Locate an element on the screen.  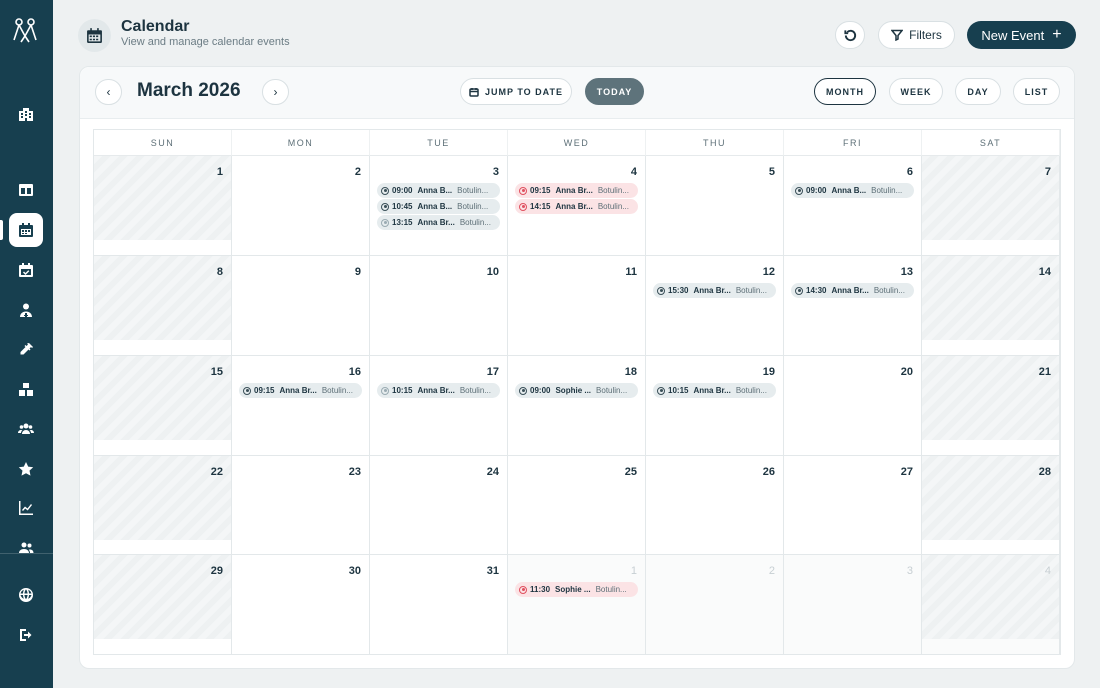
jump-to-date-button: JUMP TO DATE is located at coordinates (516, 91).